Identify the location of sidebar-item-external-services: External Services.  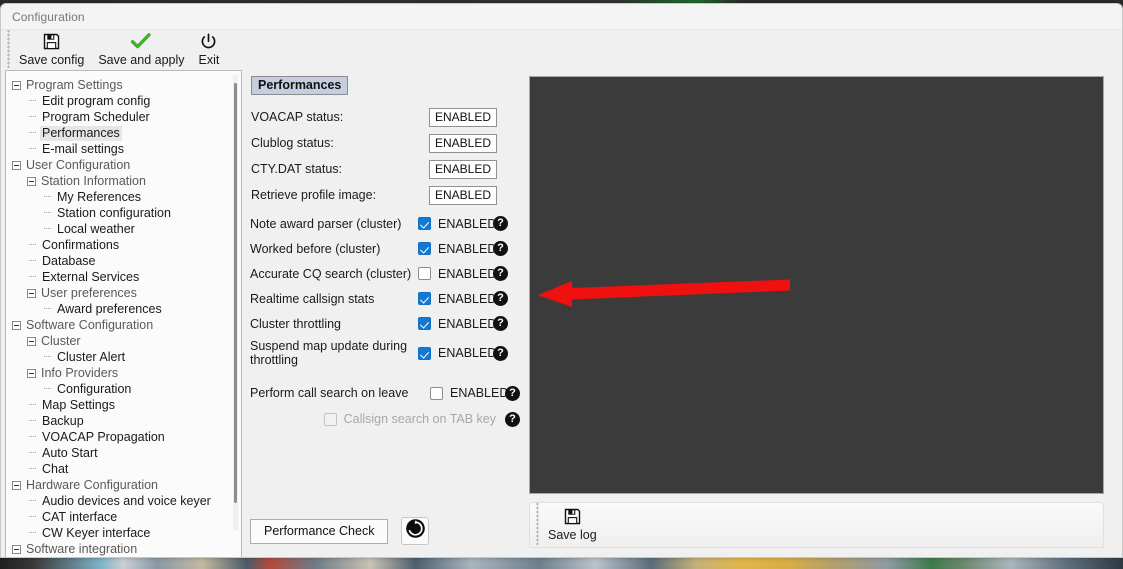
(116, 277).